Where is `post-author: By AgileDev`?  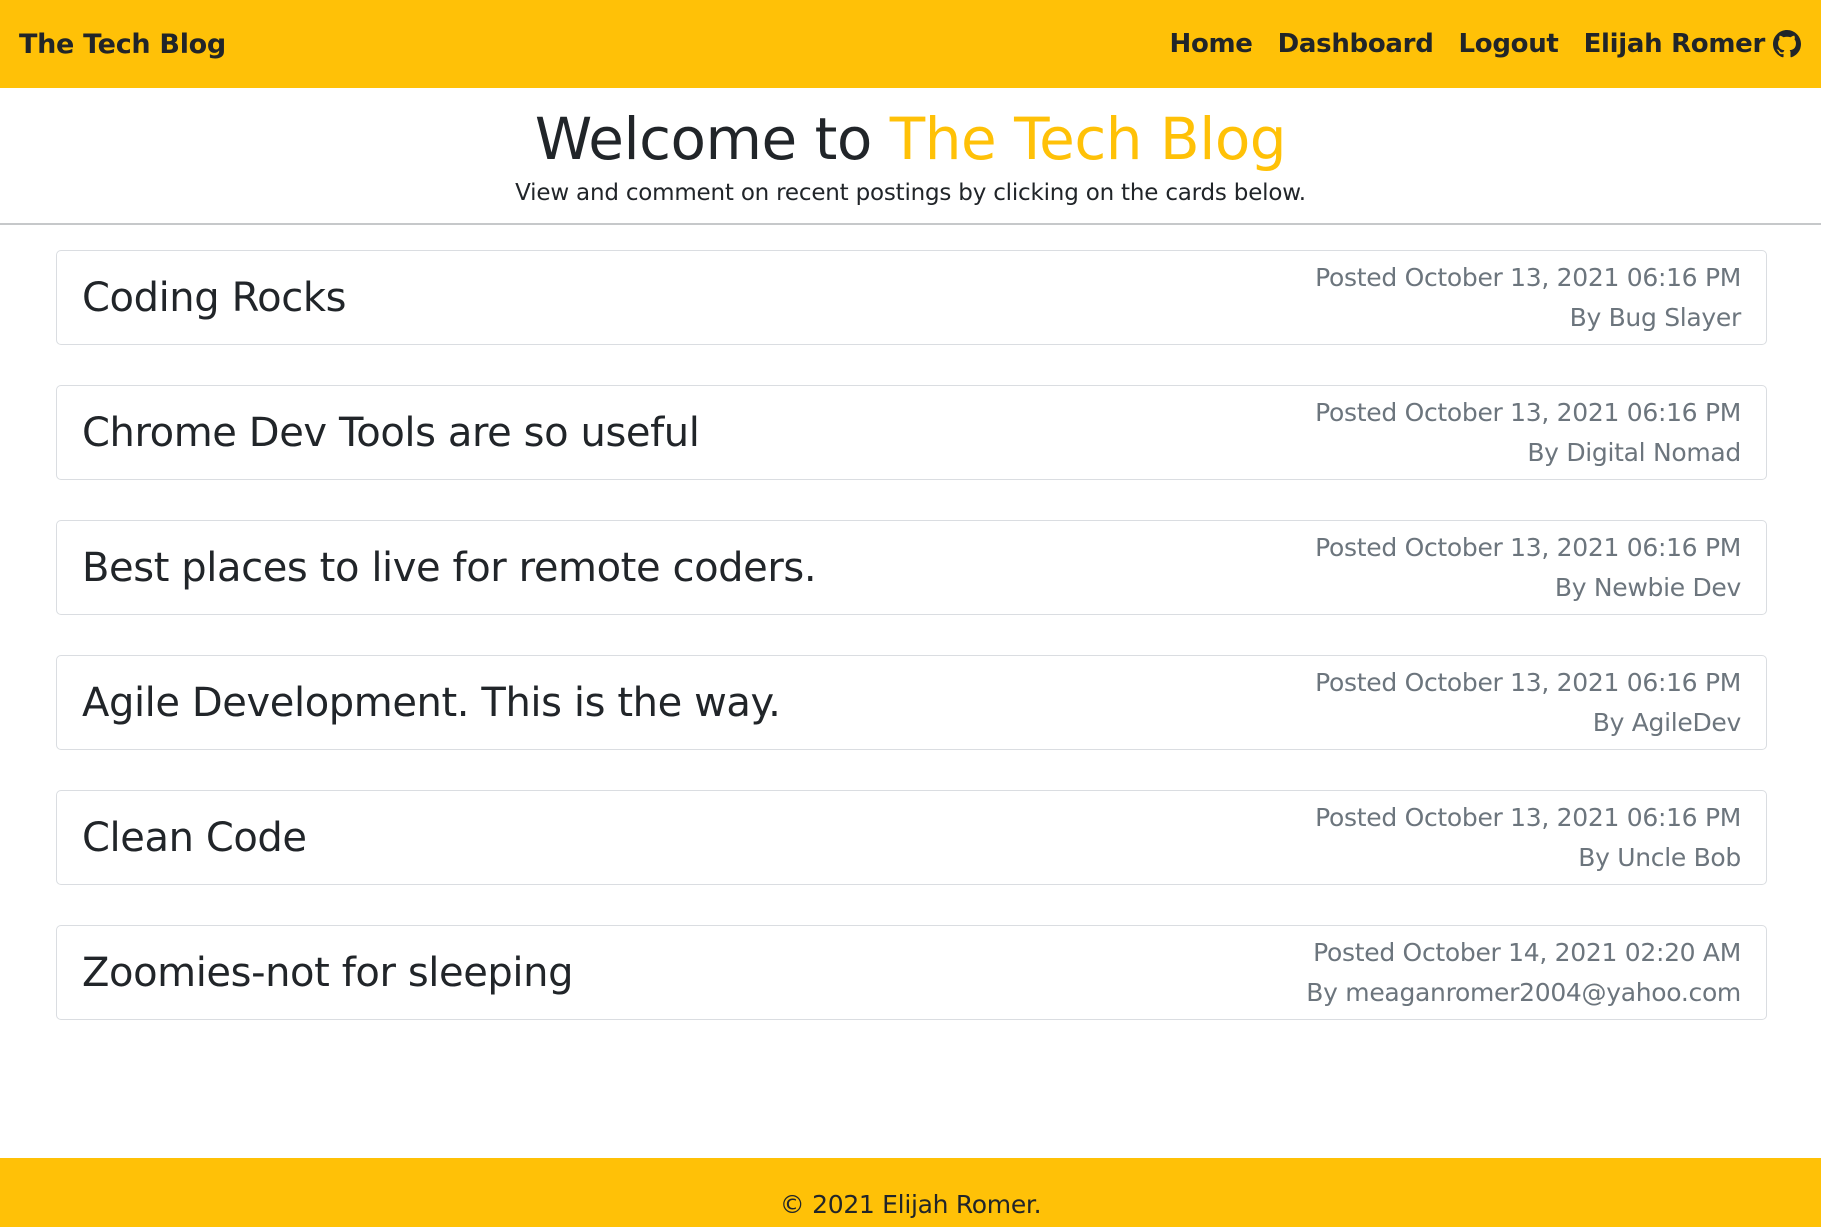
post-author: By AgileDev is located at coordinates (1667, 722).